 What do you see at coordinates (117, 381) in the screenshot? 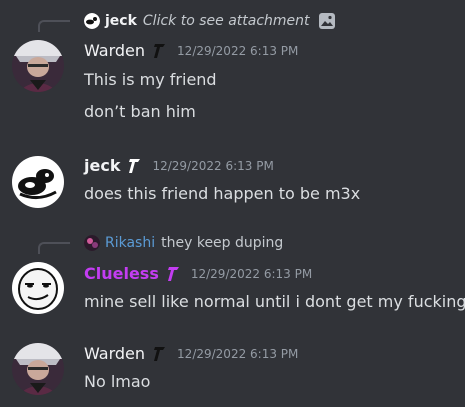
I see `message-text: No lmao` at bounding box center [117, 381].